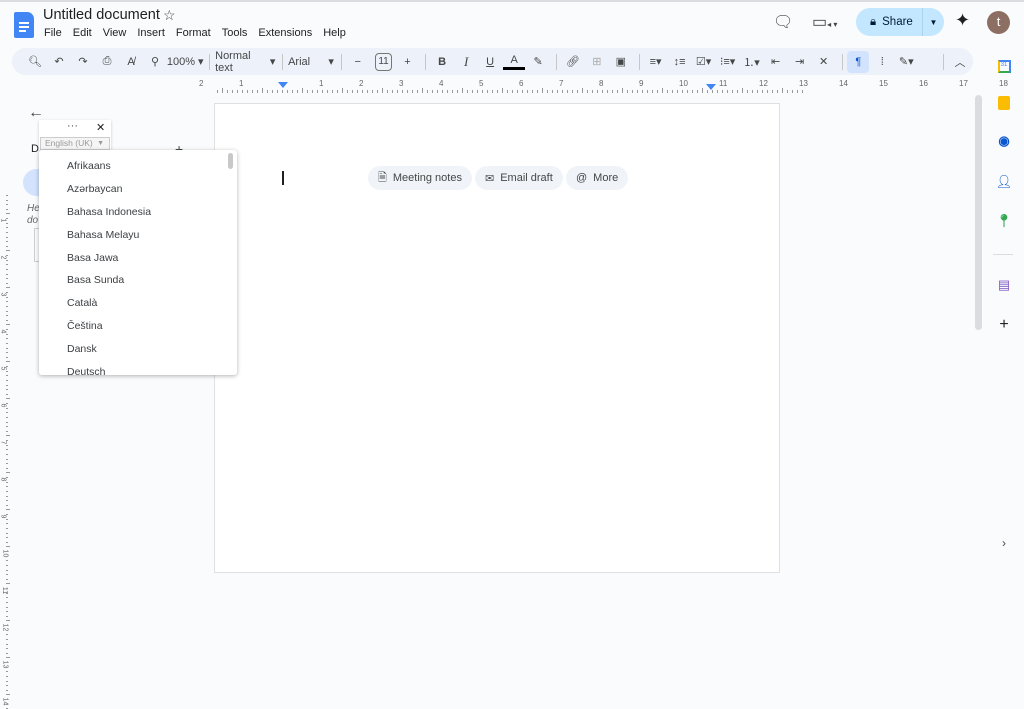 The image size is (1024, 709). Describe the element at coordinates (334, 33) in the screenshot. I see `menu-help: Help` at that location.